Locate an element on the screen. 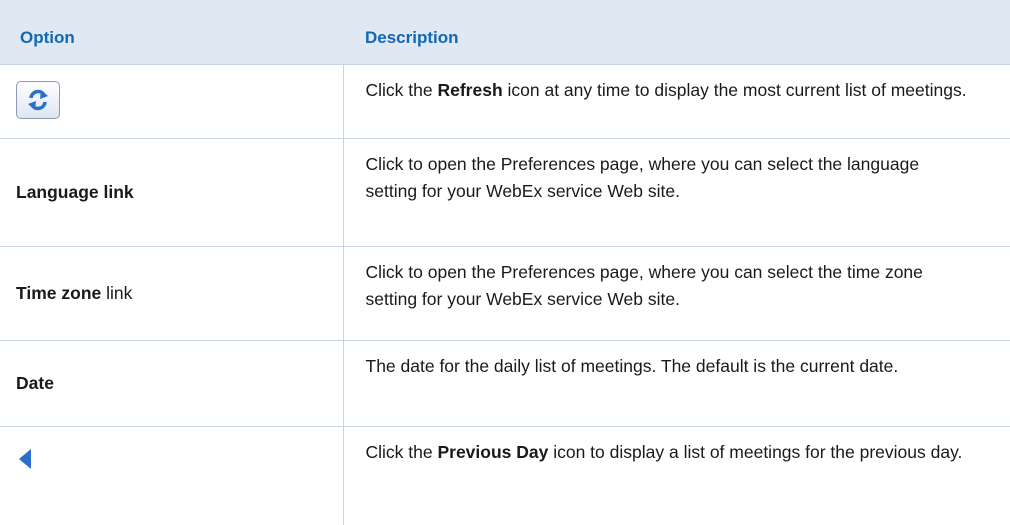 The height and width of the screenshot is (525, 1010). header-description: Description is located at coordinates (412, 38).